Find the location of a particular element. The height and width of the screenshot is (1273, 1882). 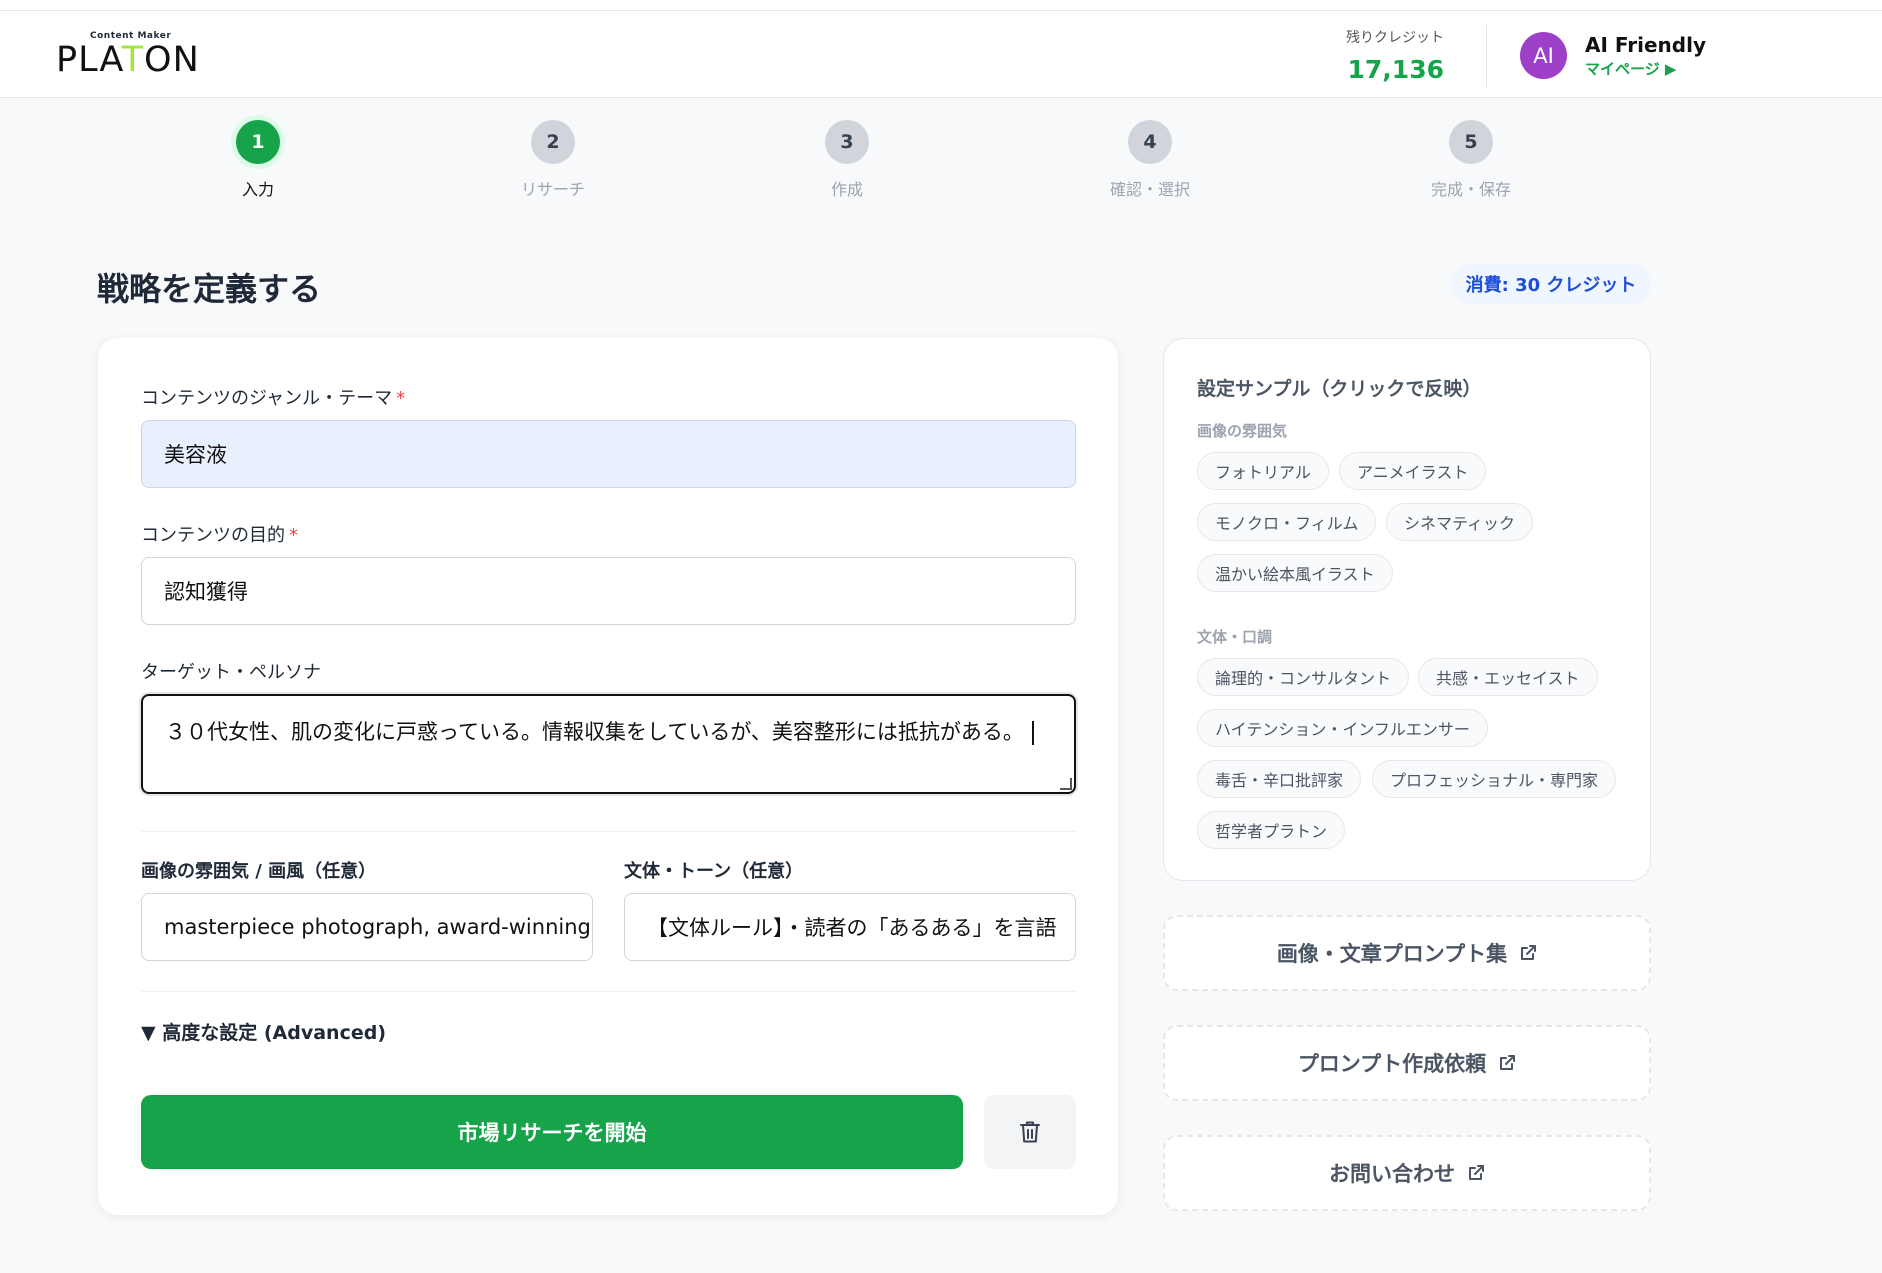

step-label: 完成・保存 is located at coordinates (1470, 189).